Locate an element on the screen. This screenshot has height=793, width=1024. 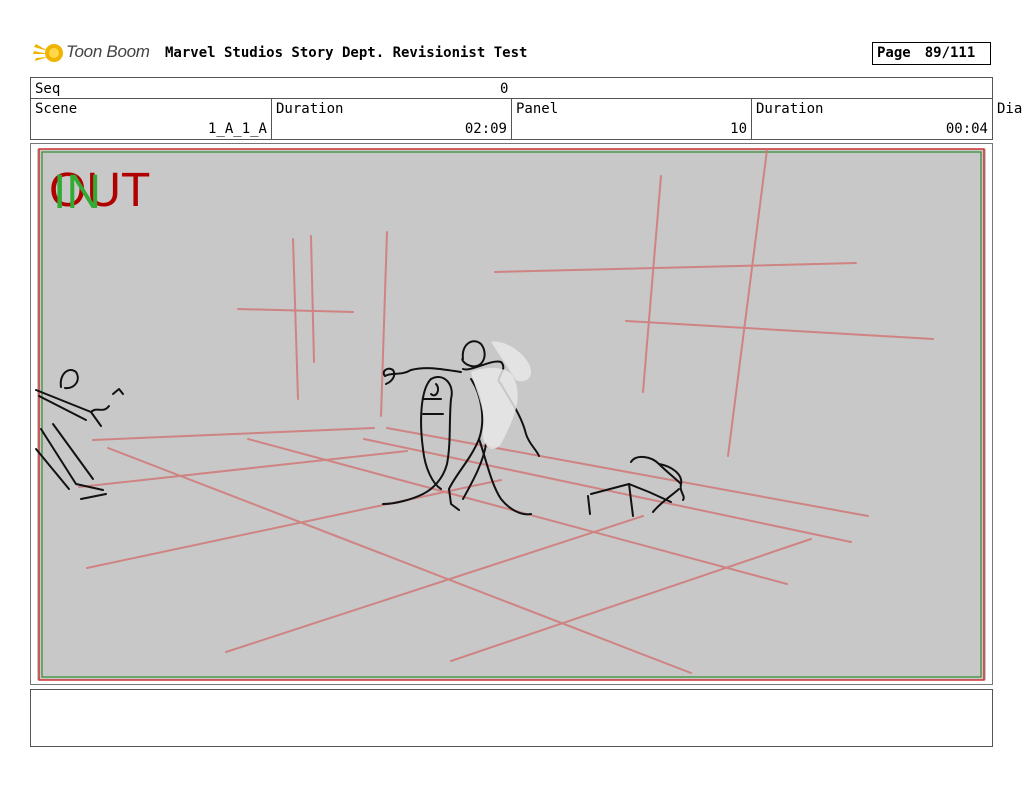
seq-label: Seq is located at coordinates (48, 89).